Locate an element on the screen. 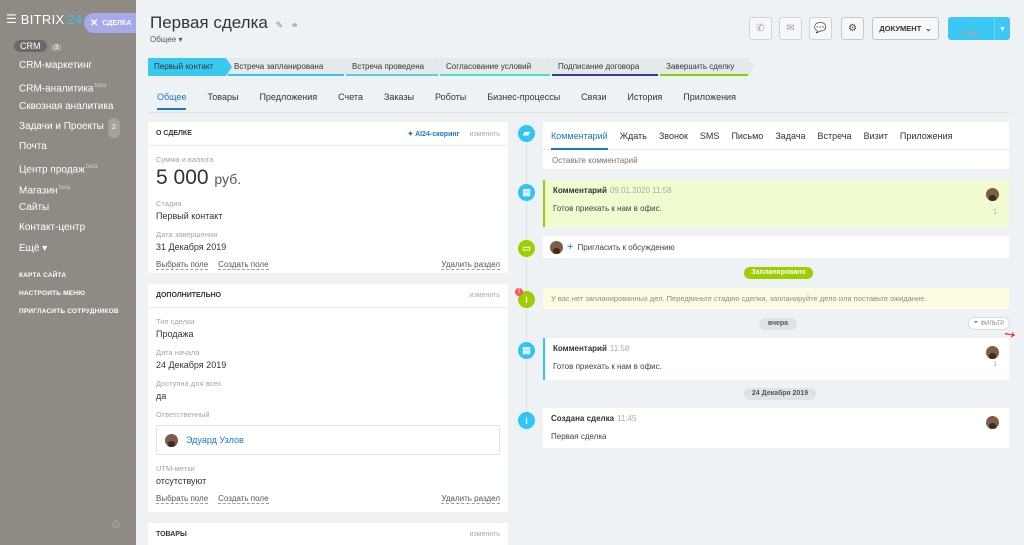 The width and height of the screenshot is (1024, 545). deal-created-item: Создана сделка 11:45 Первая сделка is located at coordinates (776, 428).